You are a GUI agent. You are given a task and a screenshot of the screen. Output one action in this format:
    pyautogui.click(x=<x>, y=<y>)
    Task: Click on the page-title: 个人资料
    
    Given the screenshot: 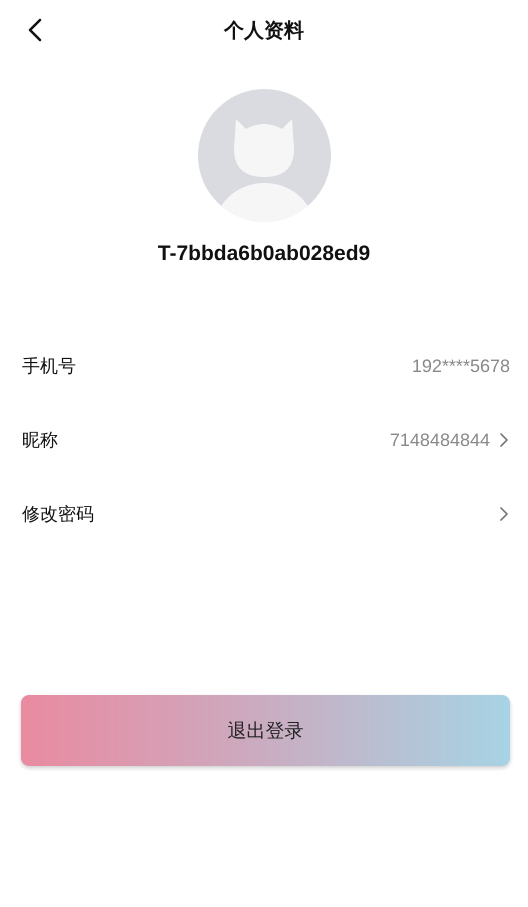 What is the action you would take?
    pyautogui.click(x=264, y=31)
    